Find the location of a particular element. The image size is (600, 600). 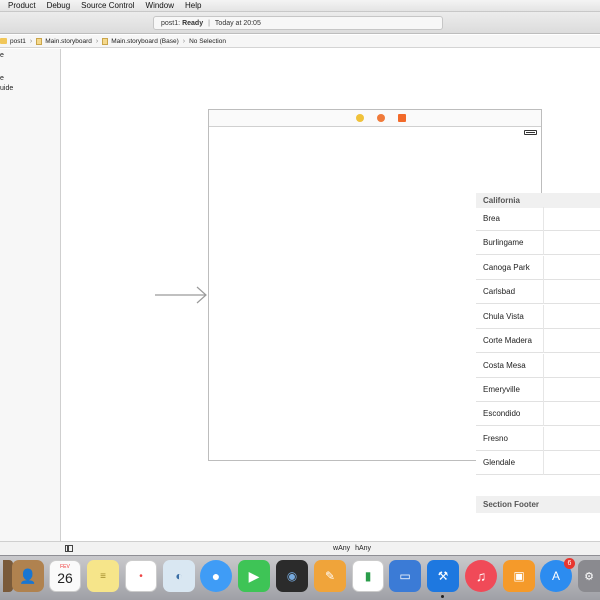

outline-item: uide is located at coordinates (6, 88).